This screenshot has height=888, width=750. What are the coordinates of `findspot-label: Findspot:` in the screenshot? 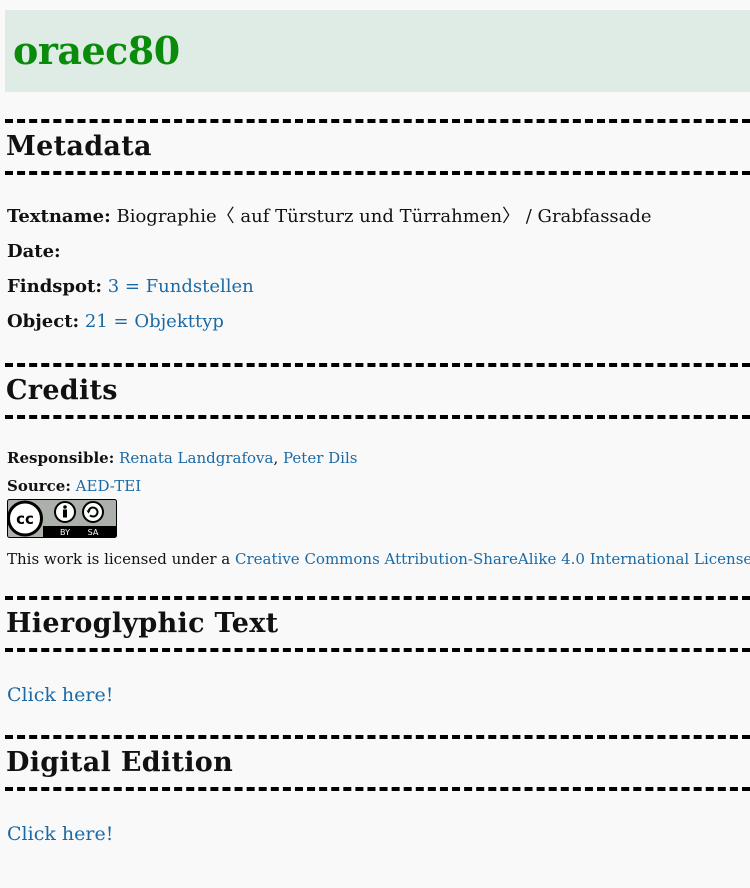 It's located at (54, 286).